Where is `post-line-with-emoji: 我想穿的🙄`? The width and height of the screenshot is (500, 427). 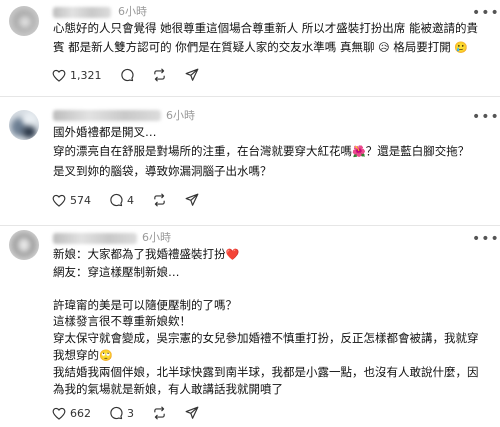 post-line-with-emoji: 我想穿的🙄 is located at coordinates (266, 356).